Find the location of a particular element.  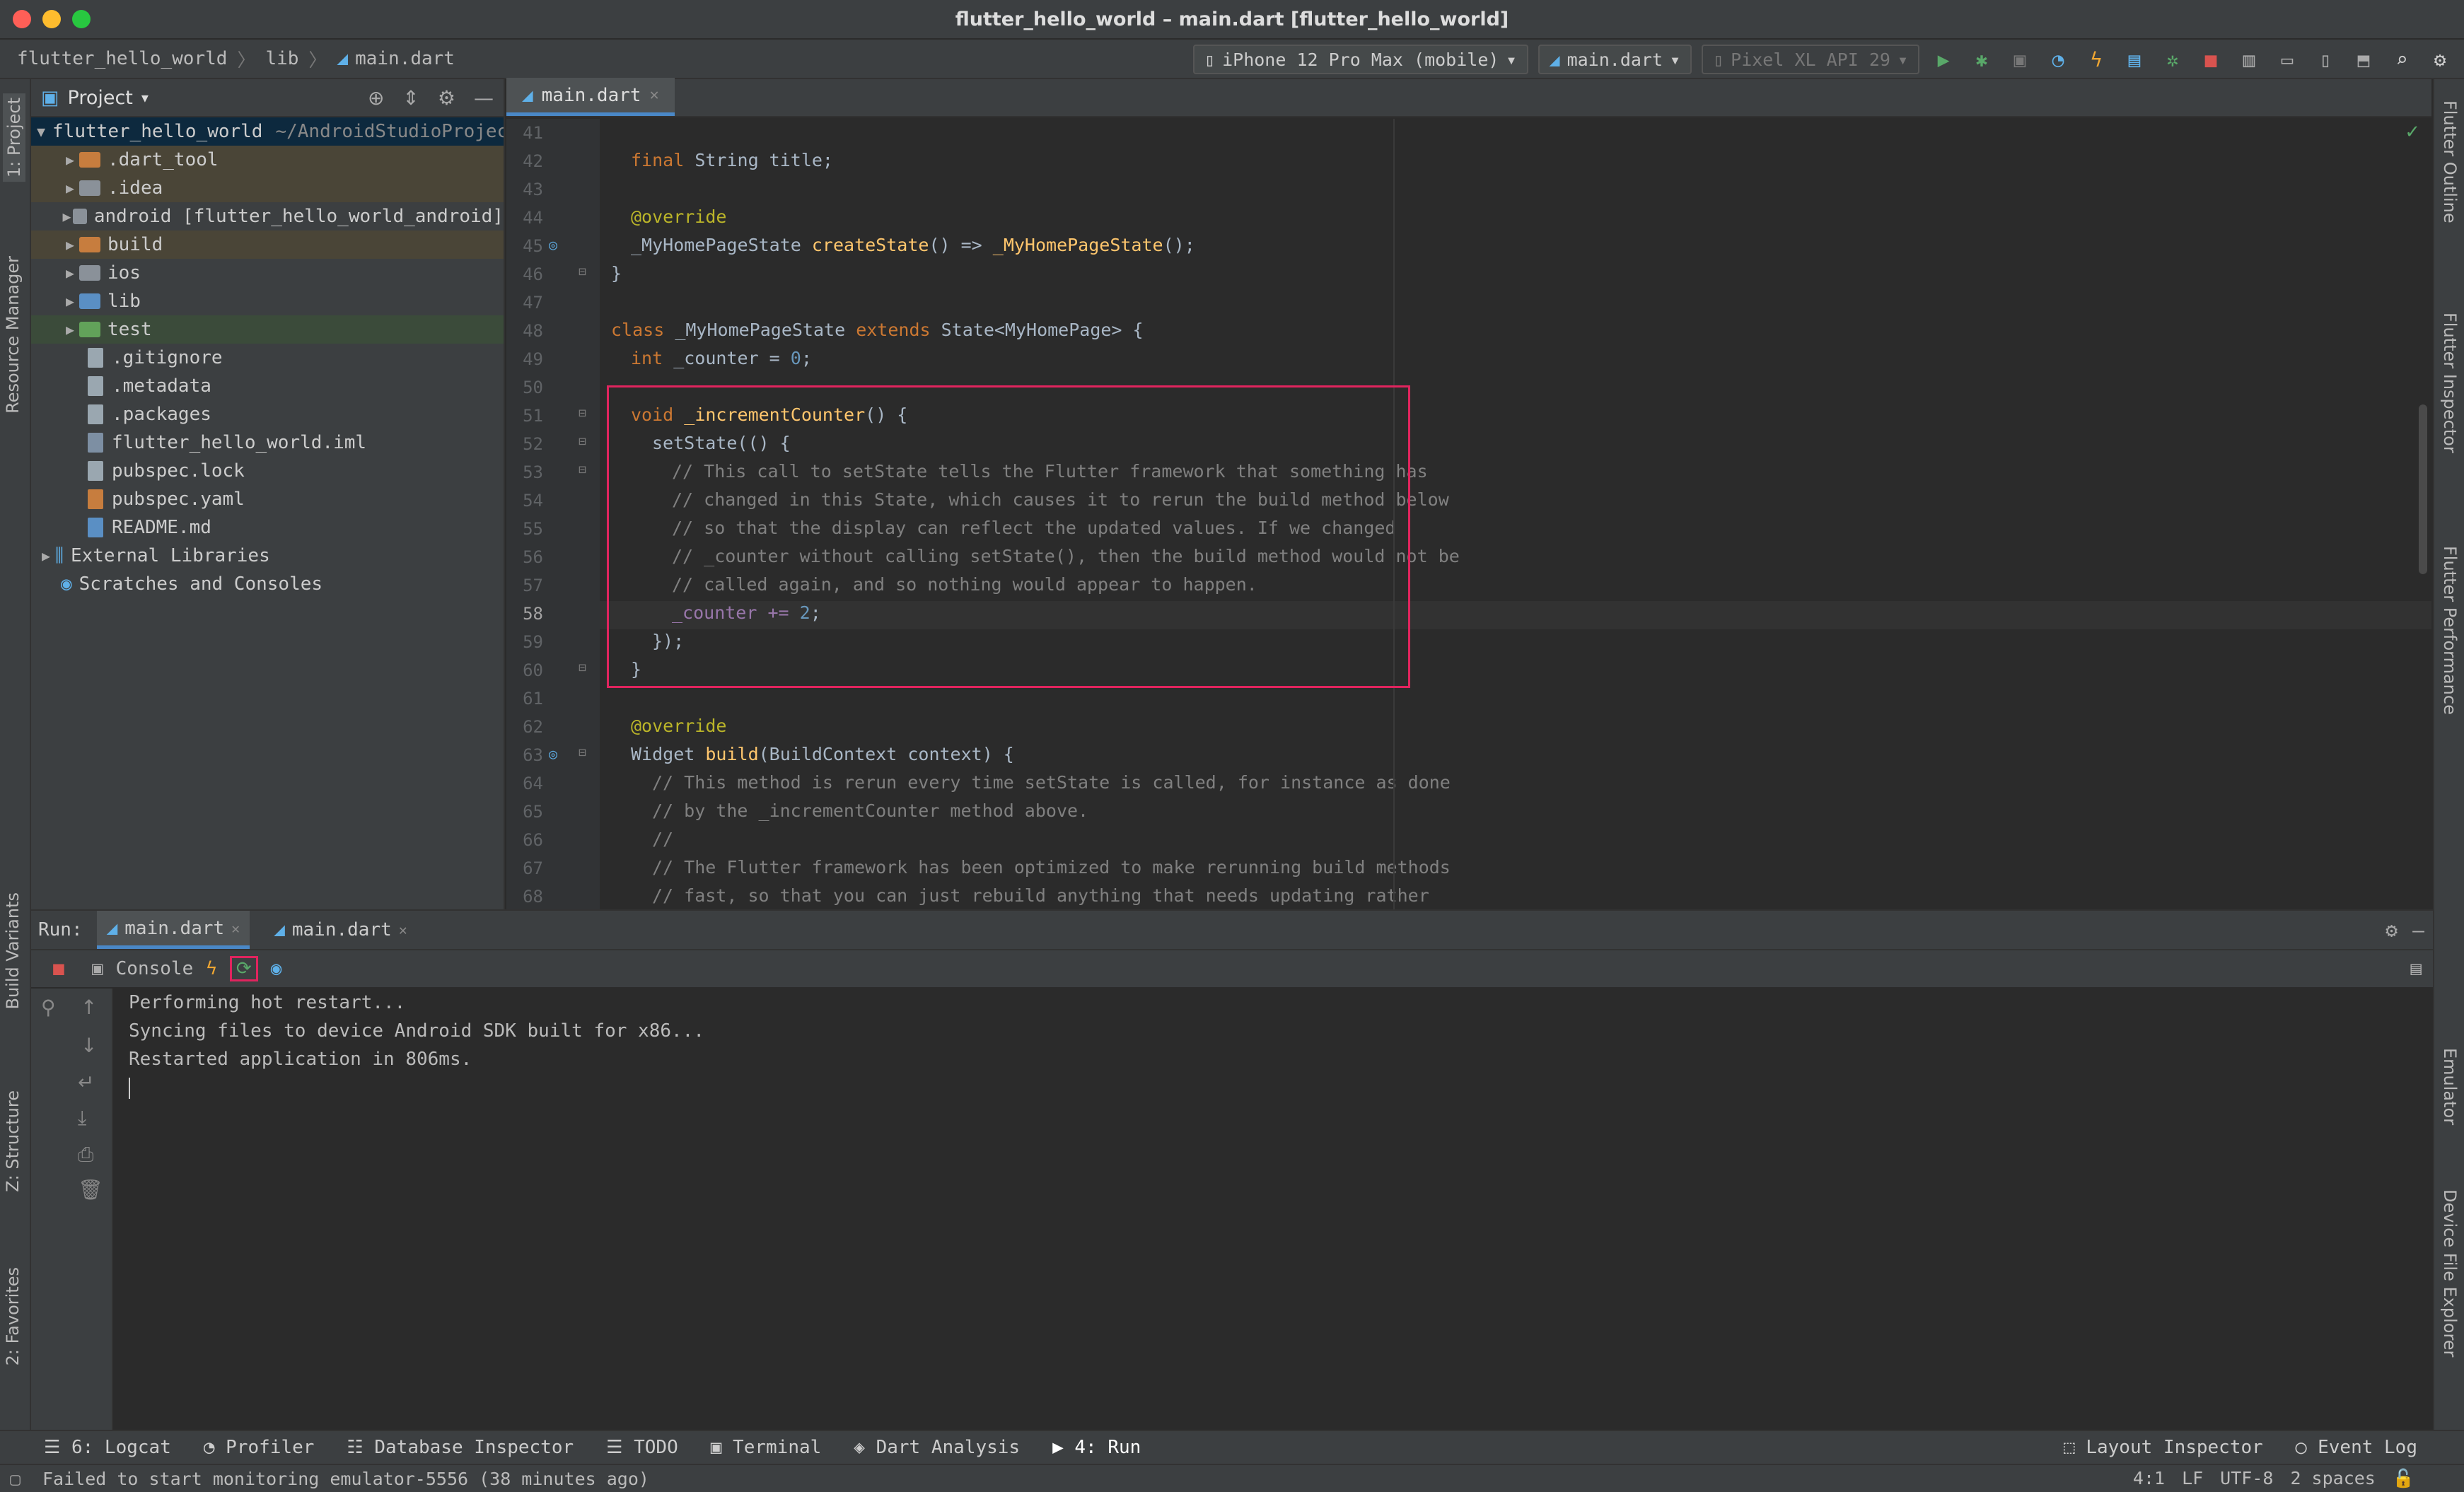

tree-item: ▶ test is located at coordinates (267, 329).